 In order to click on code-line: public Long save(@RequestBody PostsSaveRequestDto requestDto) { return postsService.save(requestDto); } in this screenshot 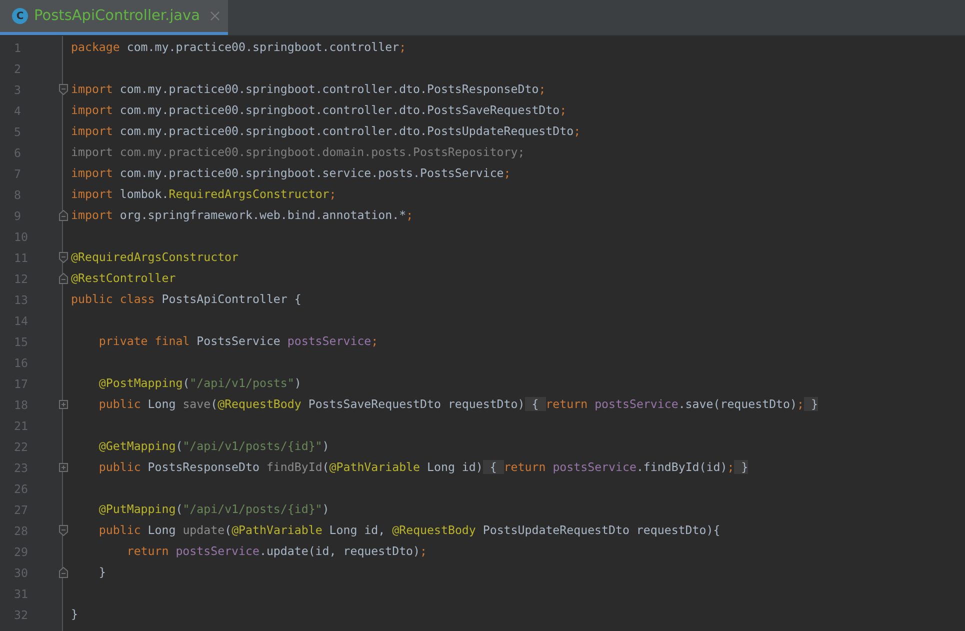, I will do `click(458, 404)`.